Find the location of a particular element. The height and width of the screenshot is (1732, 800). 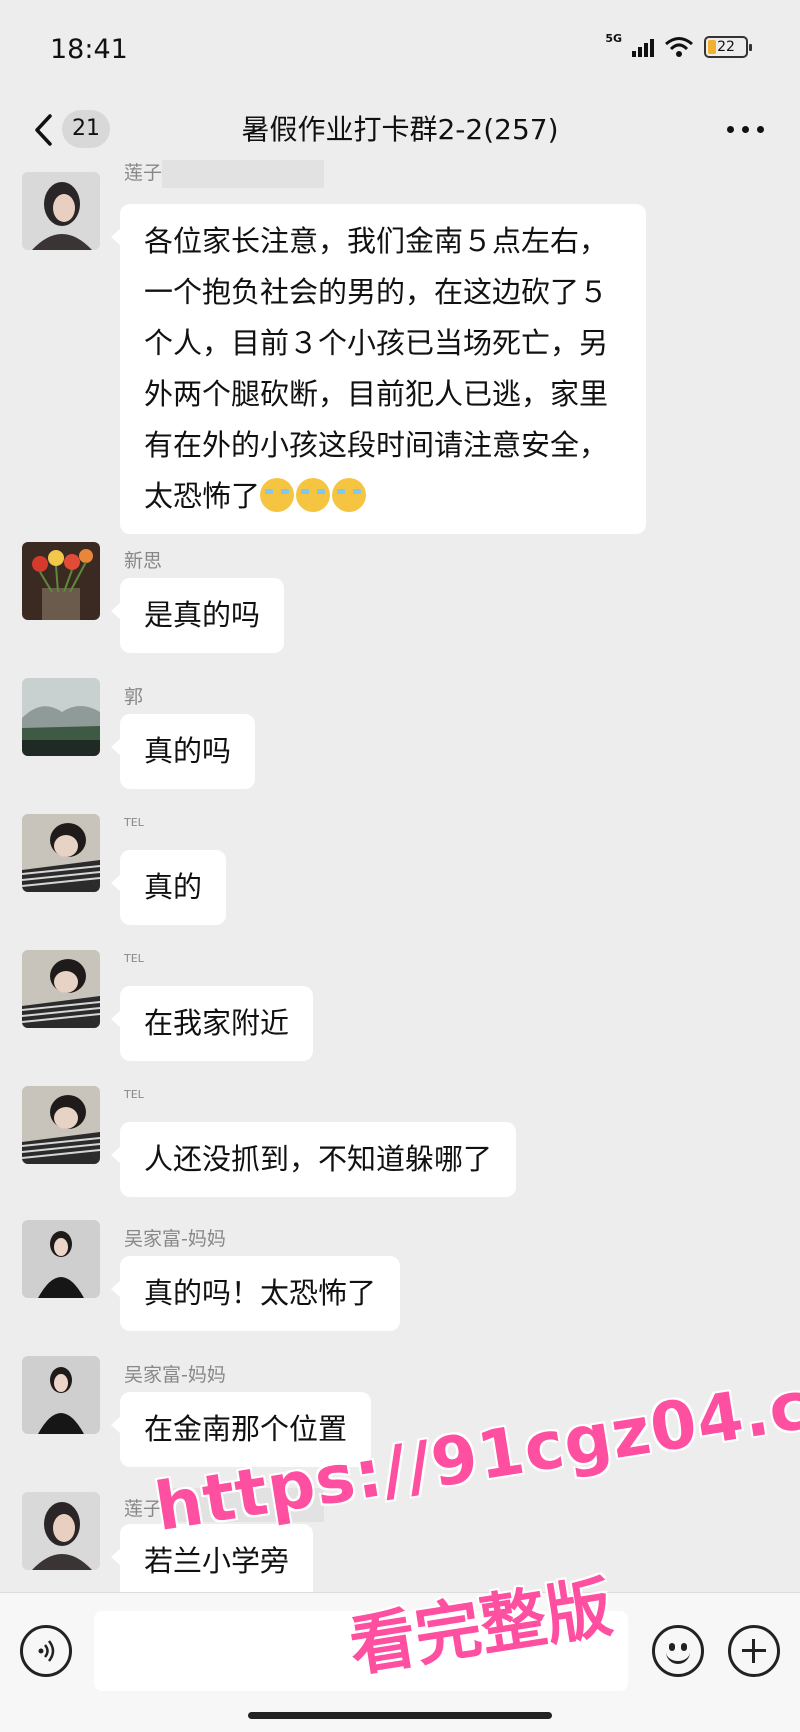

avatar-landscape is located at coordinates (61, 717).